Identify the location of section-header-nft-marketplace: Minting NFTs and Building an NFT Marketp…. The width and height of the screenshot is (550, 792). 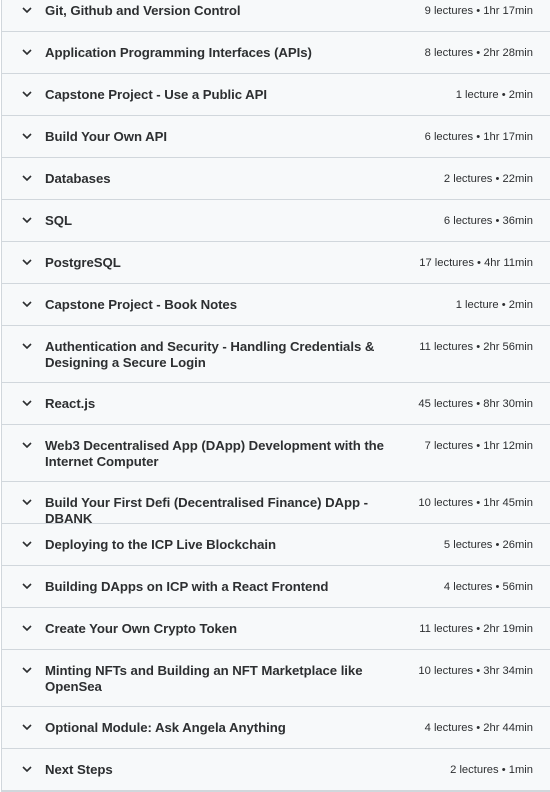
(276, 678).